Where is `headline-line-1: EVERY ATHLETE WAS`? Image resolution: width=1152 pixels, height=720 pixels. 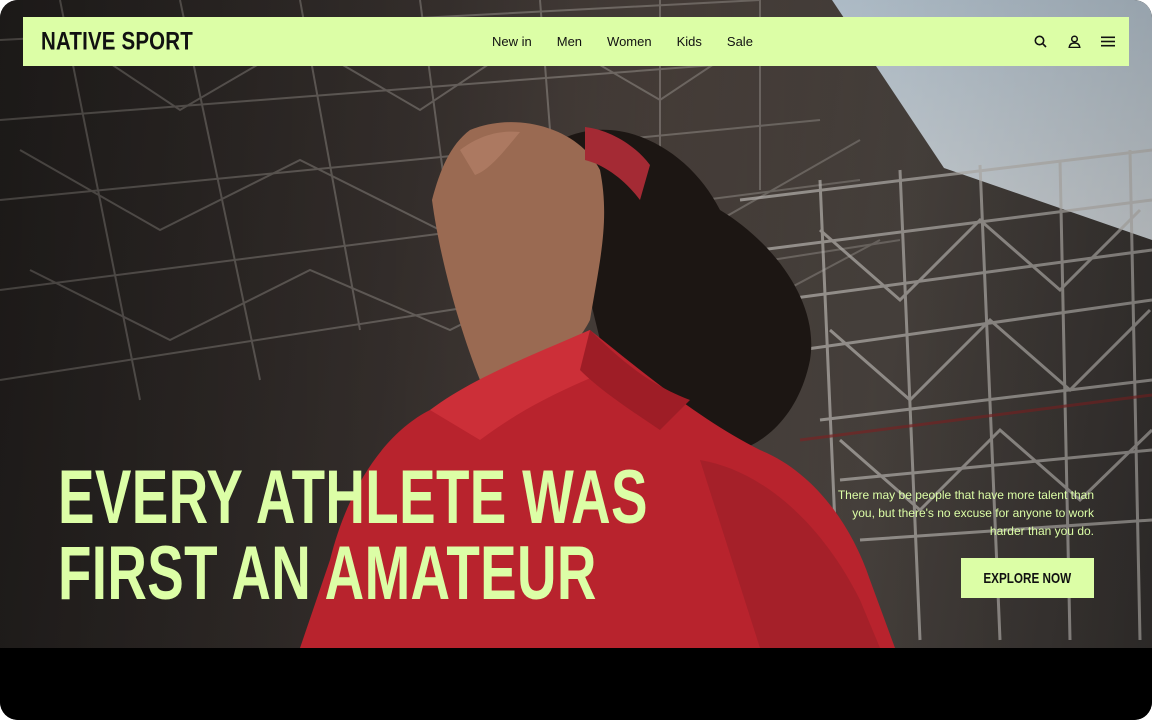
headline-line-1: EVERY ATHLETE WAS is located at coordinates (353, 497).